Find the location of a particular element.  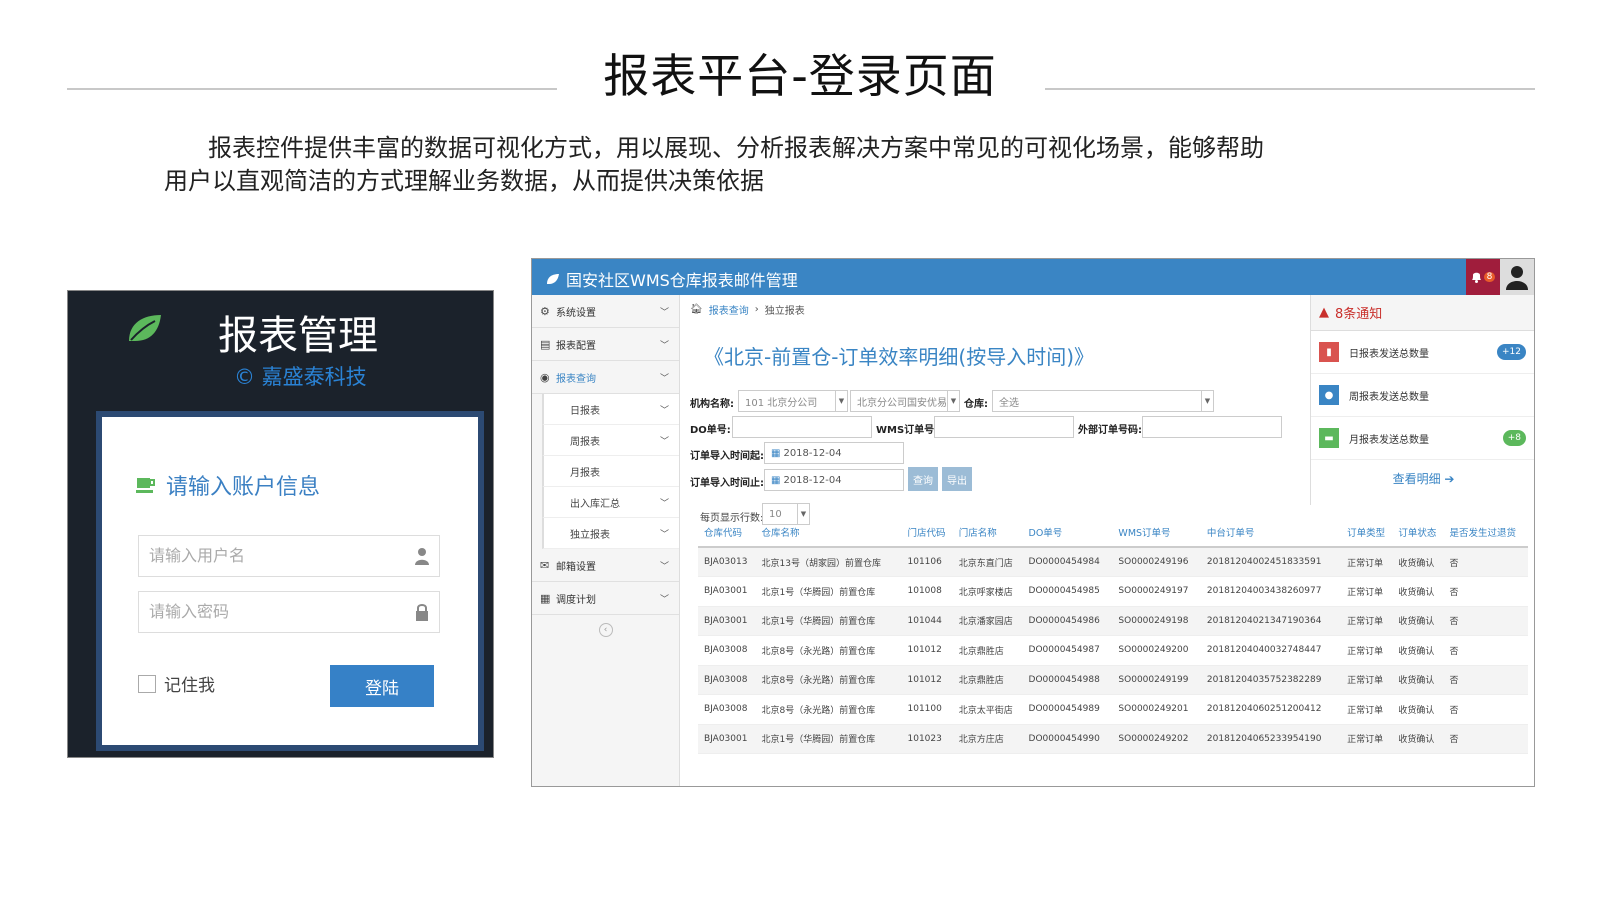

breadcrumb: 🏠︎ 报表查询 › 独立报表 is located at coordinates (747, 309).